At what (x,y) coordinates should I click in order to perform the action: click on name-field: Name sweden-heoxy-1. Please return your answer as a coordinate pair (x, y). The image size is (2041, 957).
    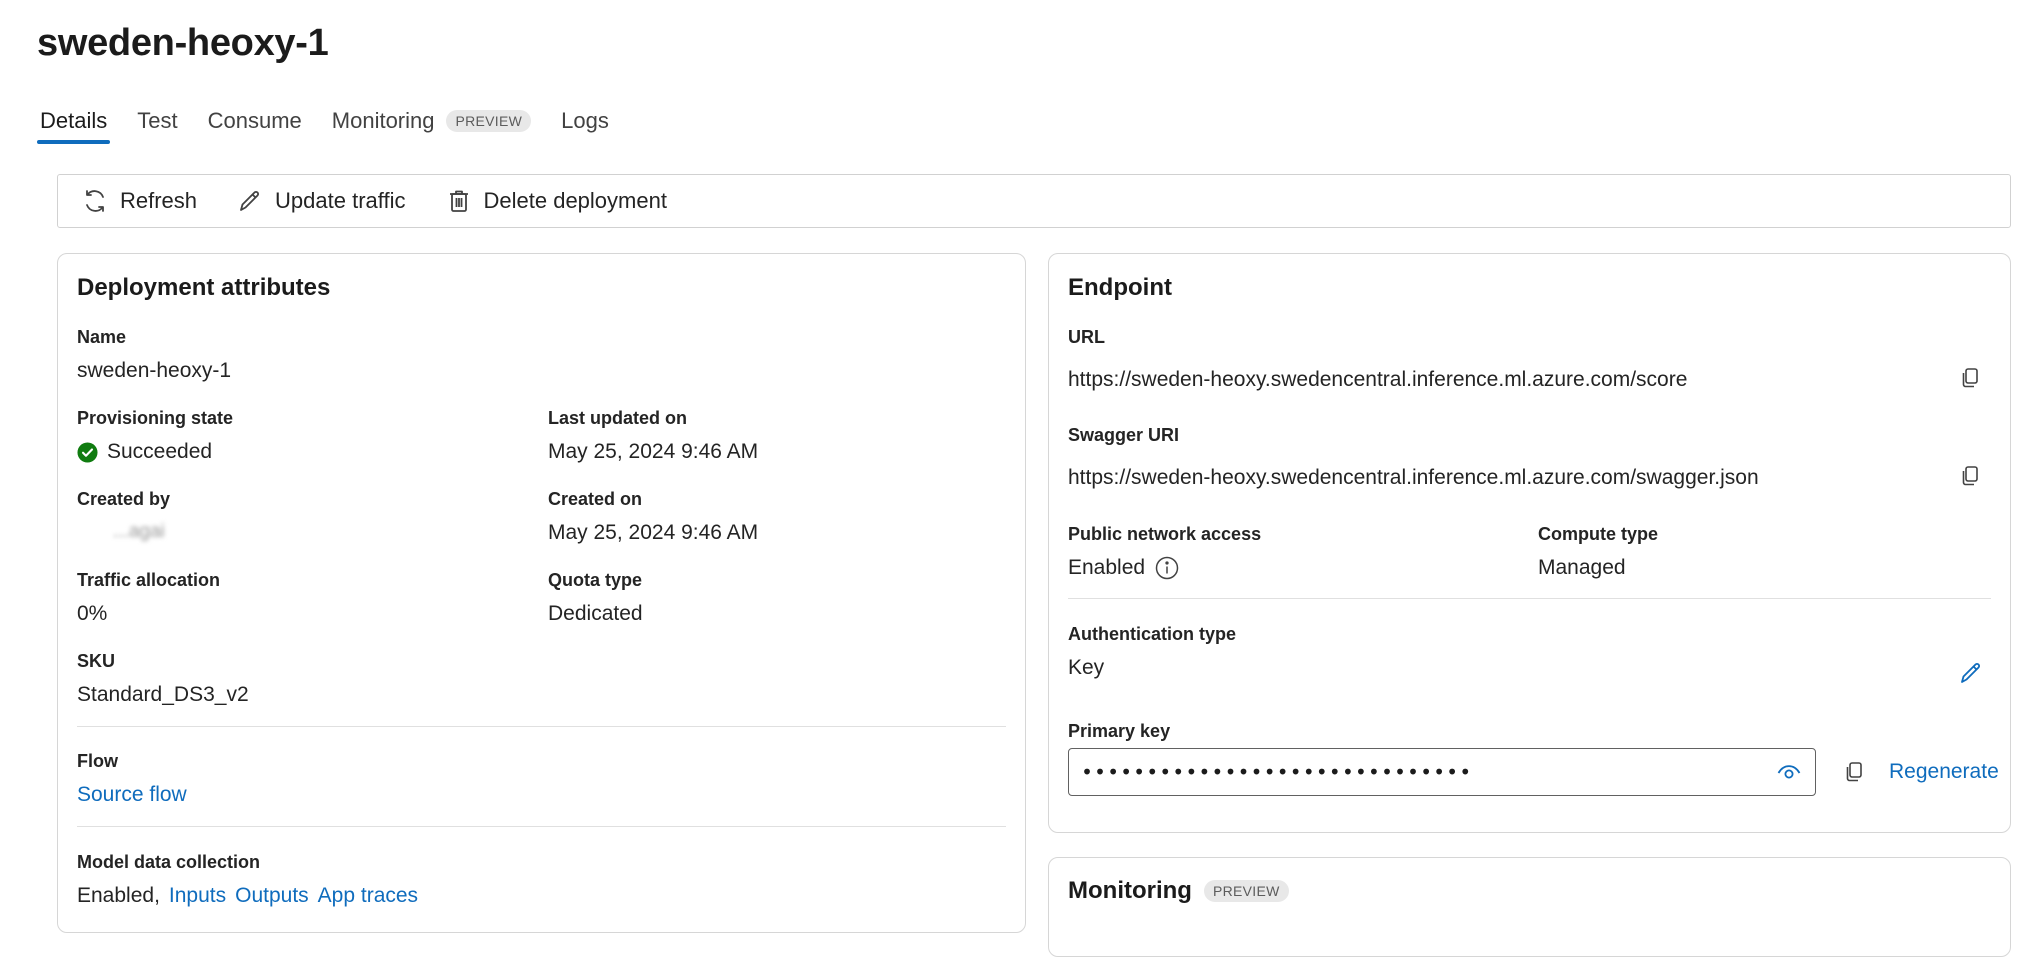
    Looking at the image, I should click on (154, 355).